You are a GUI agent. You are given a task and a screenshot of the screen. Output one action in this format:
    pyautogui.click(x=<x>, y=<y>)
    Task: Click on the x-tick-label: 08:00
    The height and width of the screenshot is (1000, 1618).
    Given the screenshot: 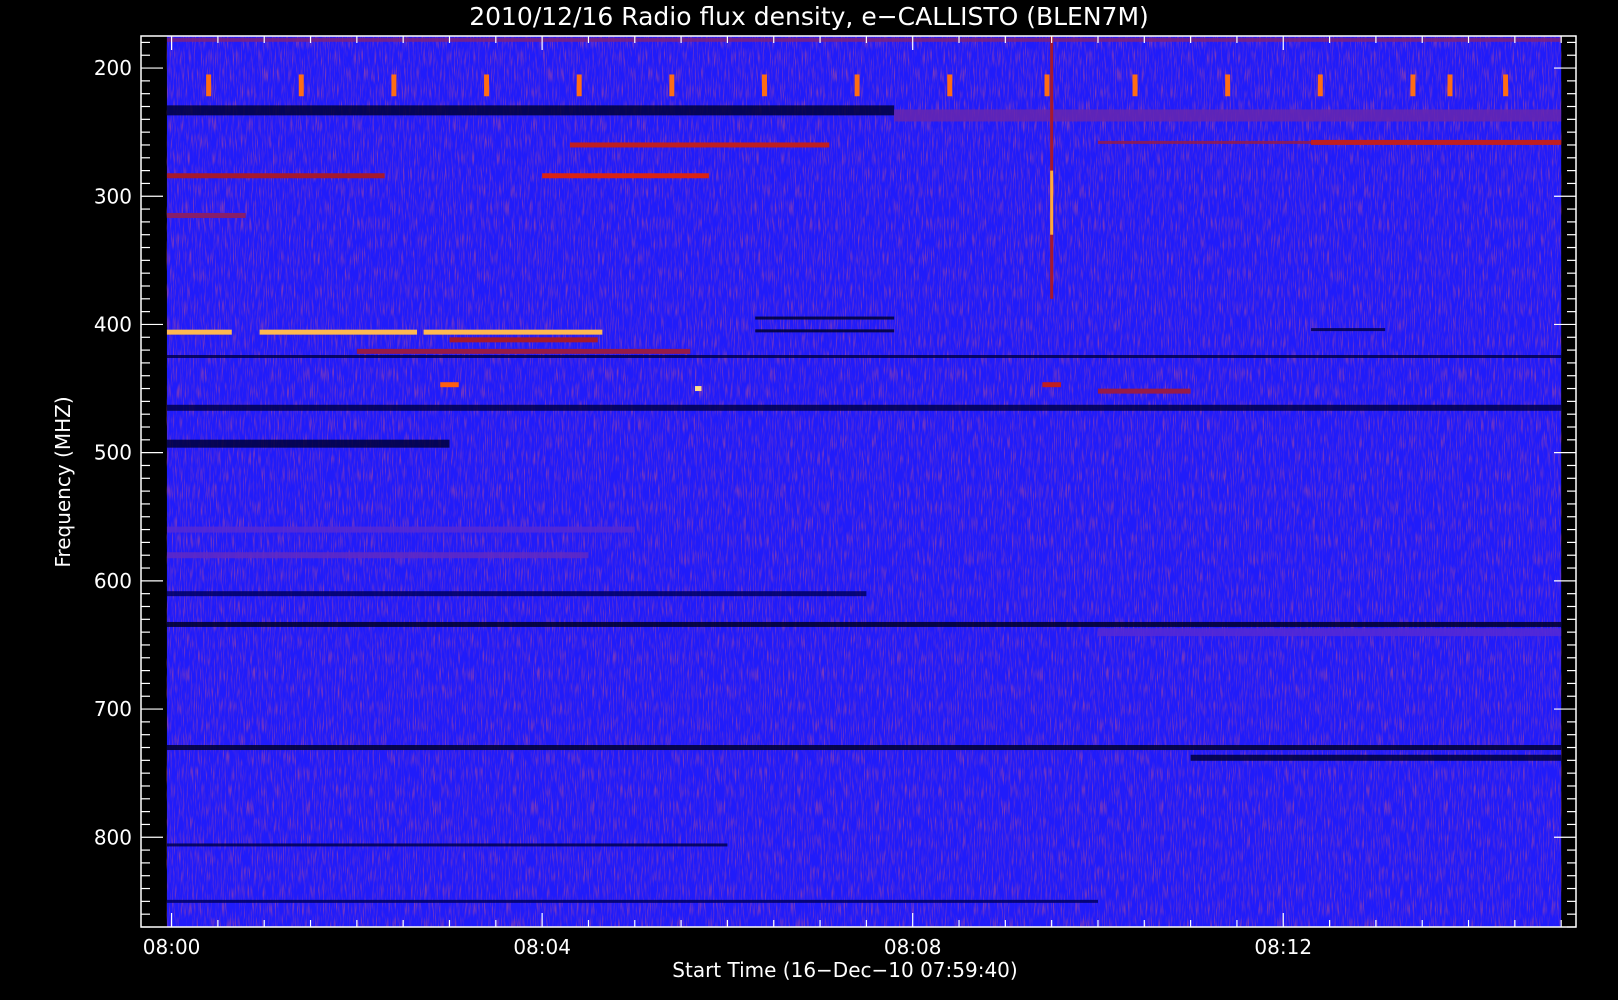 What is the action you would take?
    pyautogui.click(x=172, y=947)
    